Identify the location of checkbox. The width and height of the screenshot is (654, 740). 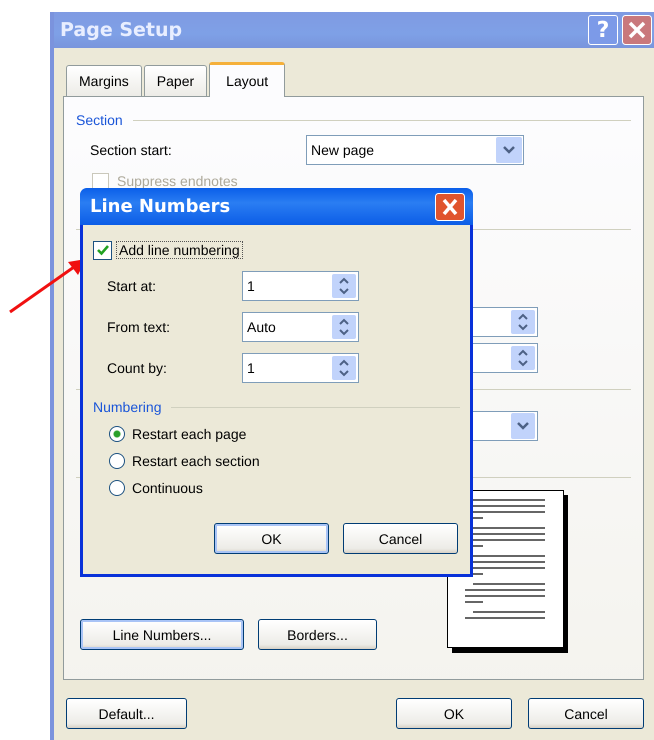
(102, 250).